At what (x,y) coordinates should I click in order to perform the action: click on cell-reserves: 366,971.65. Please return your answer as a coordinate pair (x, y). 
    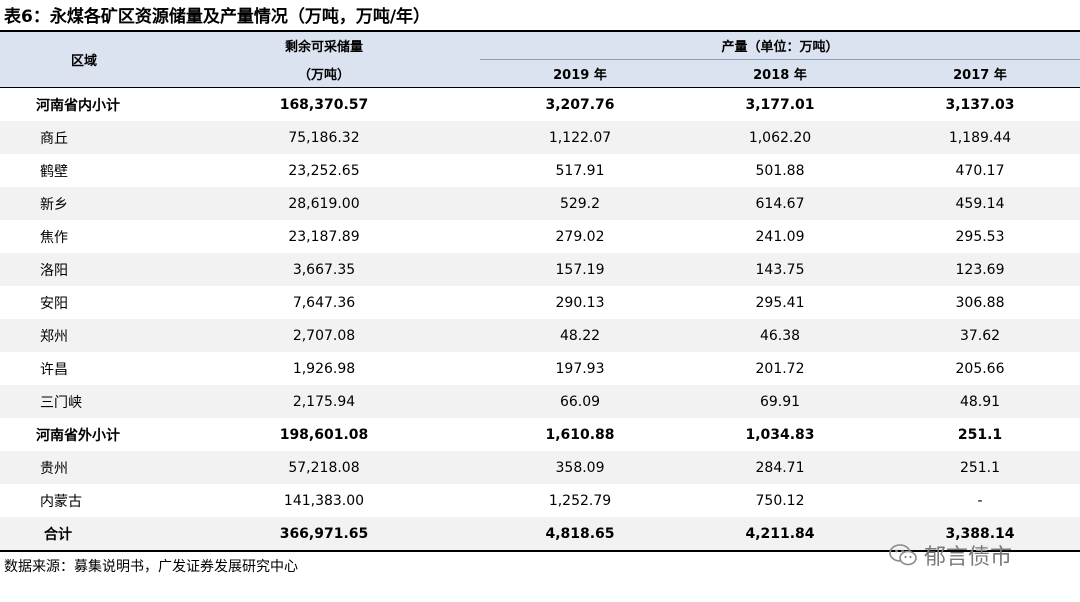
    Looking at the image, I should click on (324, 534).